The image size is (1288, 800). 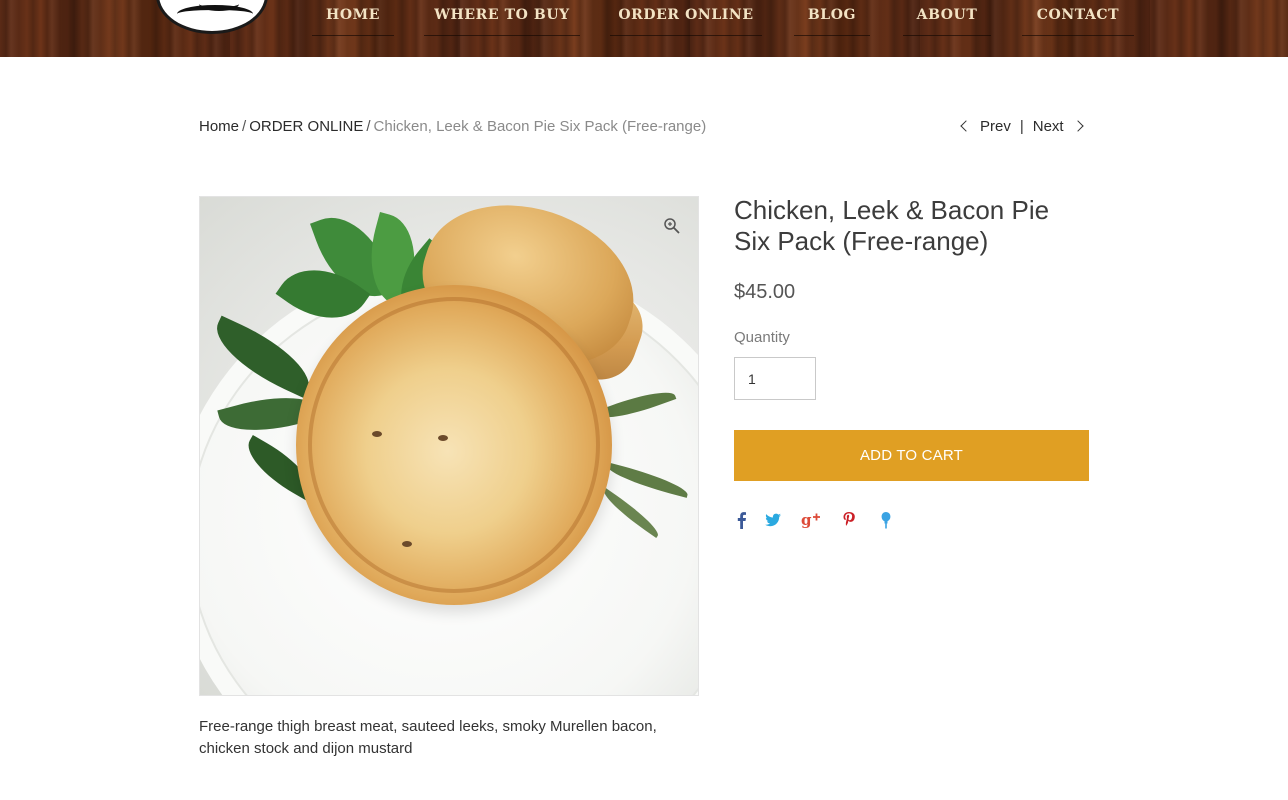 I want to click on pinterest-icon, so click(x=849, y=520).